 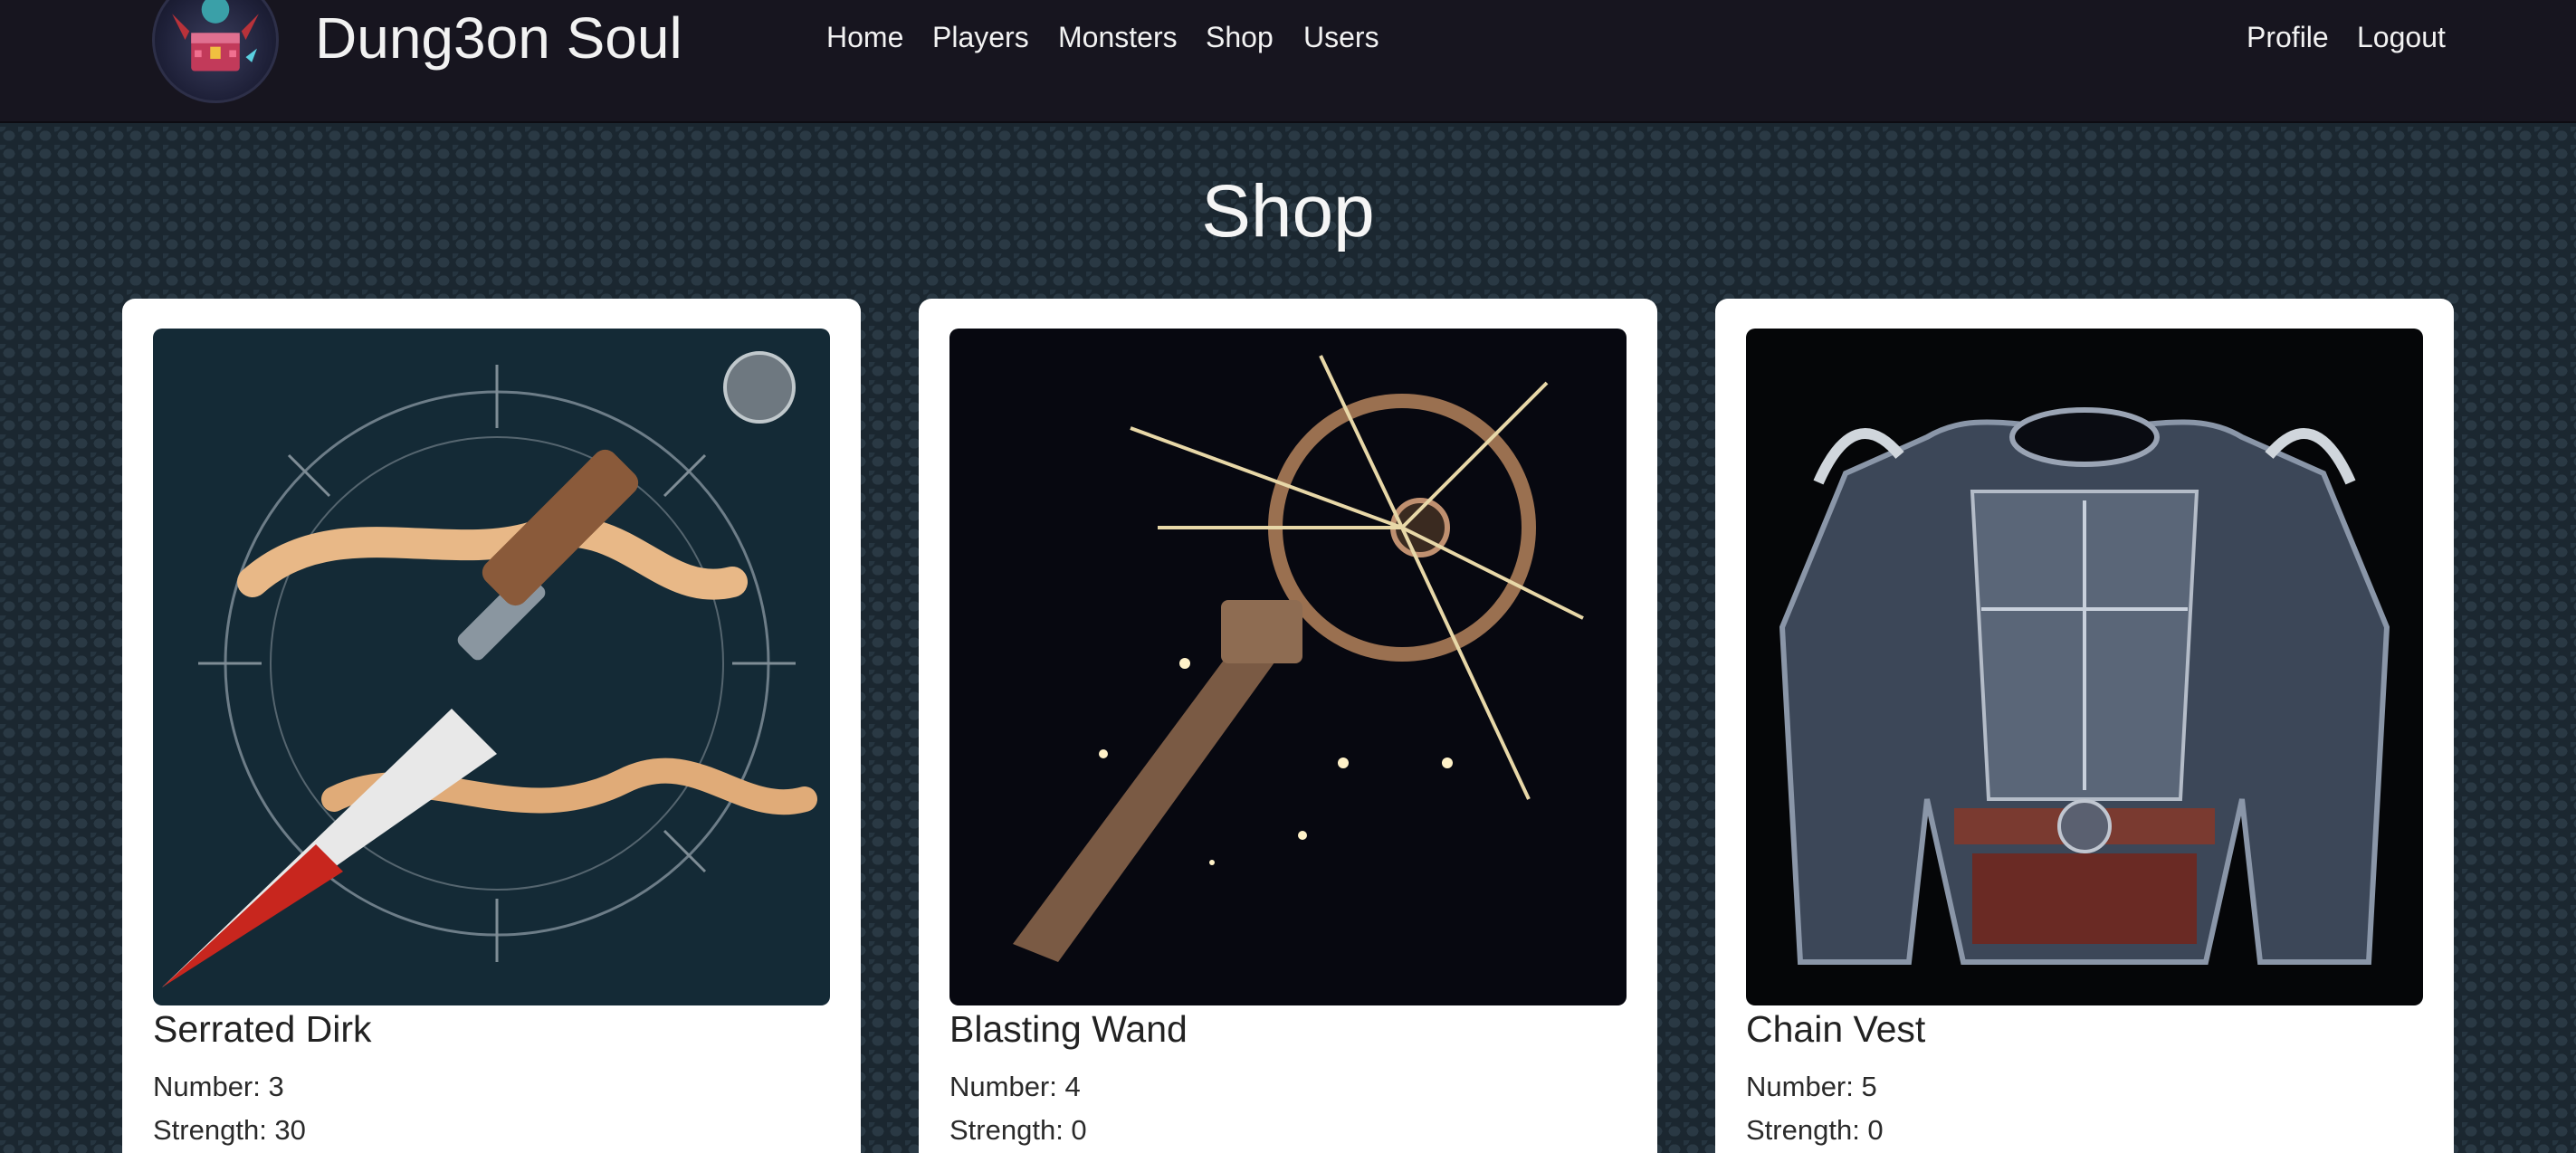 I want to click on page-title: Shop, so click(x=1288, y=211).